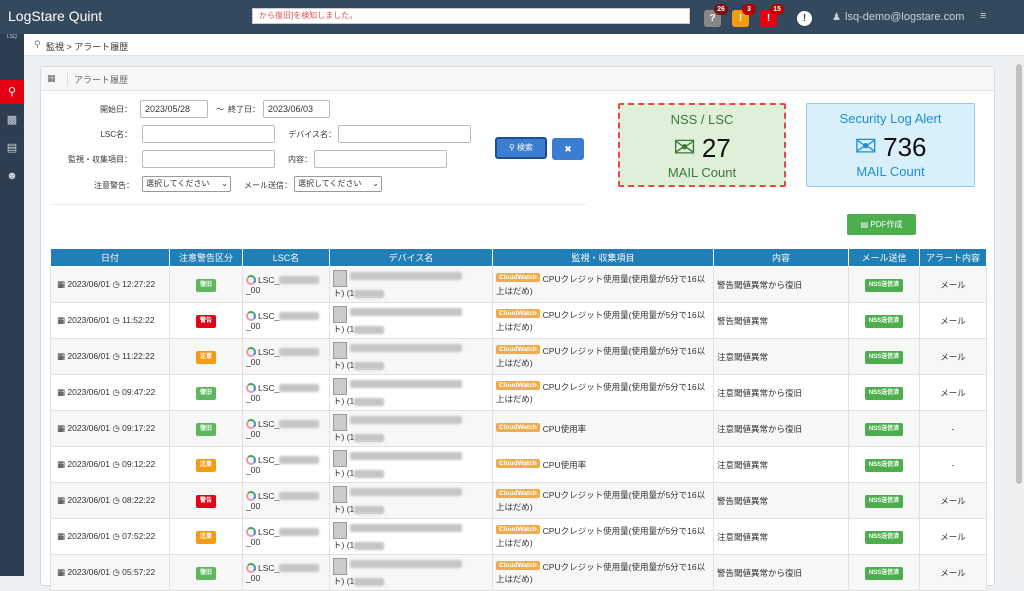 The width and height of the screenshot is (1024, 591). I want to click on column-header: メール送信, so click(884, 257).